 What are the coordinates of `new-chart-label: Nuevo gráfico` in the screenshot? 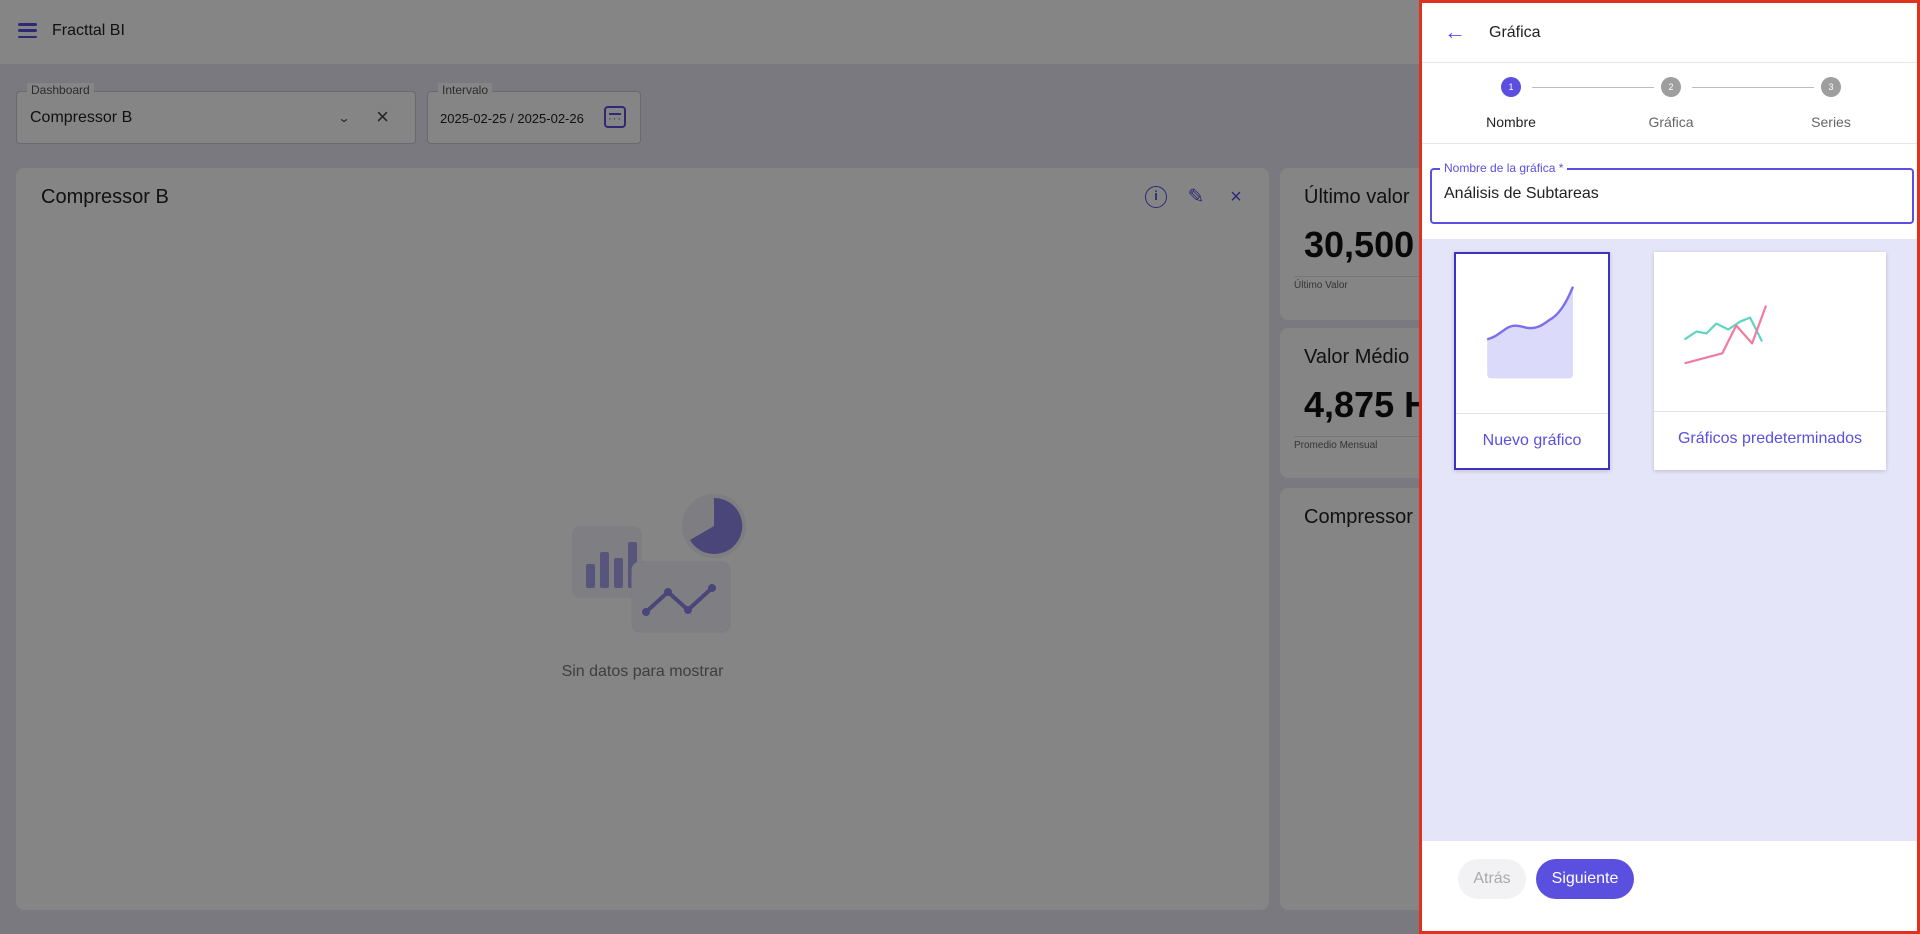 It's located at (1532, 440).